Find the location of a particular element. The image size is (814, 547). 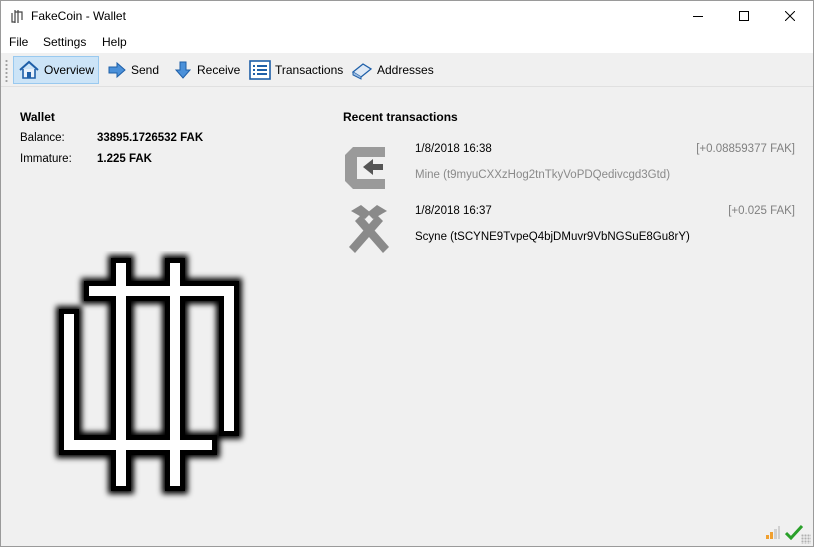

toolbar-grip is located at coordinates (6, 71).